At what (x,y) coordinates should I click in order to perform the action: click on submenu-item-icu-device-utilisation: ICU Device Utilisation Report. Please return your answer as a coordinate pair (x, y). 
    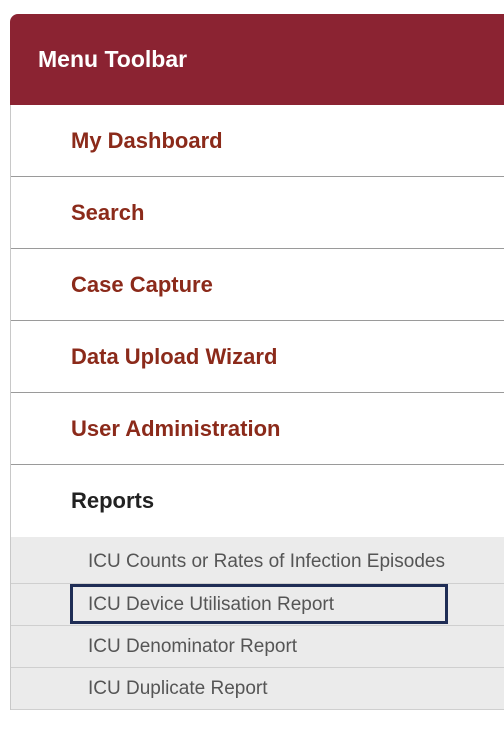
    Looking at the image, I should click on (257, 605).